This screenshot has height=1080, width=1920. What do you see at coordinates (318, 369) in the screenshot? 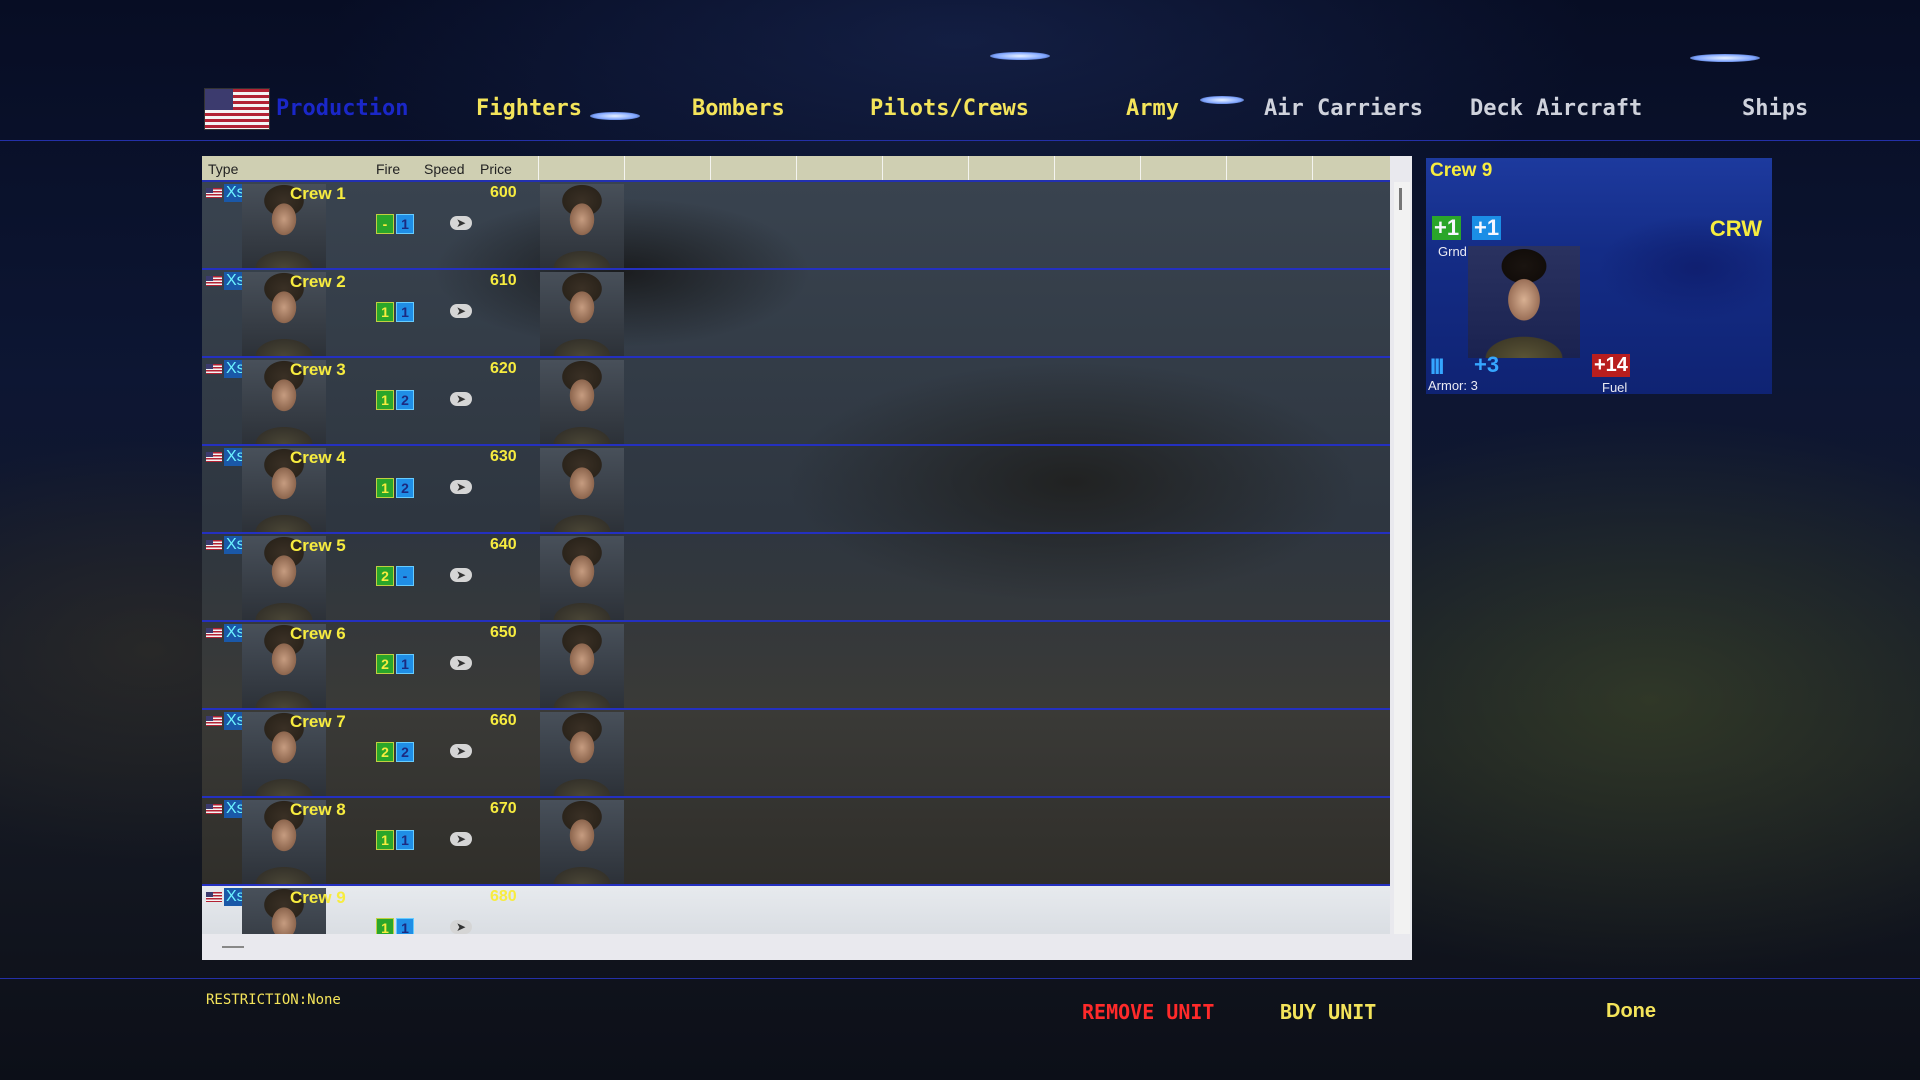
I see `unit-name: Crew 3` at bounding box center [318, 369].